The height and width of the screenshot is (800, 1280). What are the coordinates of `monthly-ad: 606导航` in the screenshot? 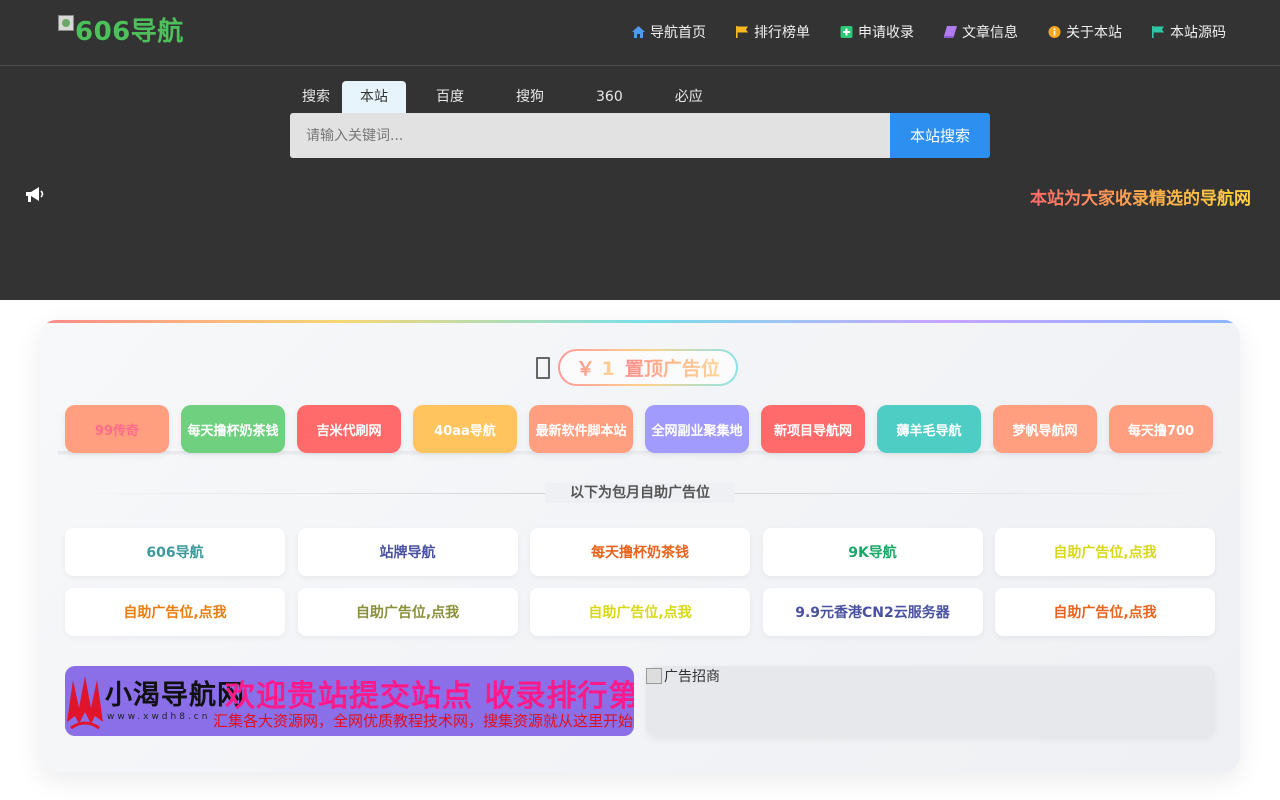 It's located at (175, 552).